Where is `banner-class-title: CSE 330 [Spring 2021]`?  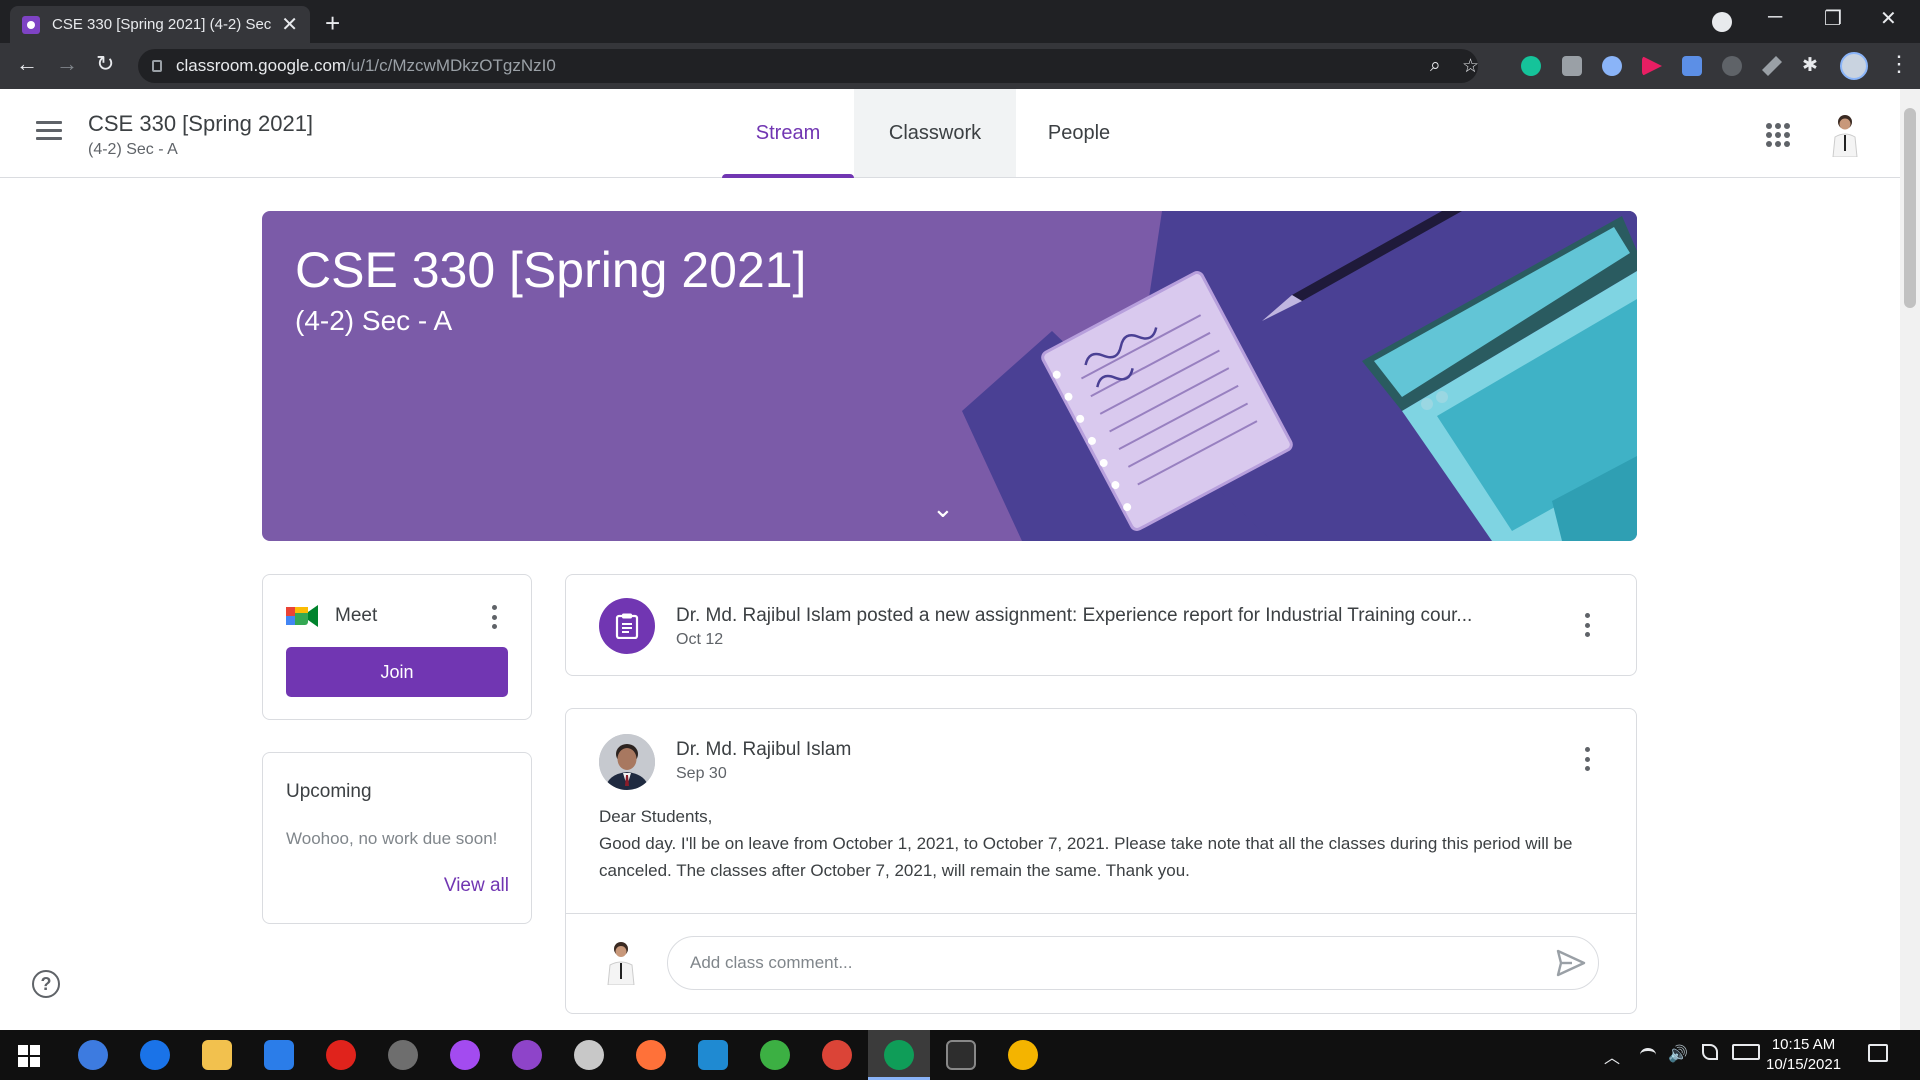 banner-class-title: CSE 330 [Spring 2021] is located at coordinates (551, 270).